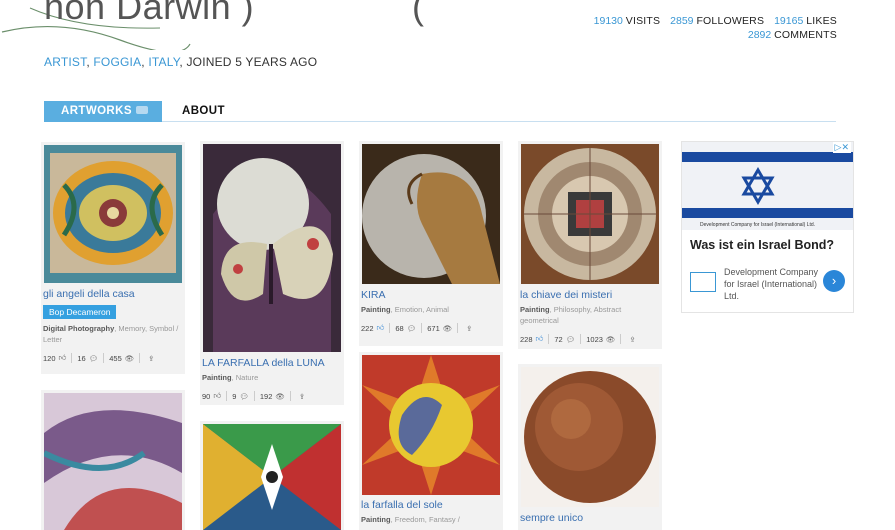  Describe the element at coordinates (266, 396) in the screenshot. I see `view-count: 192` at that location.